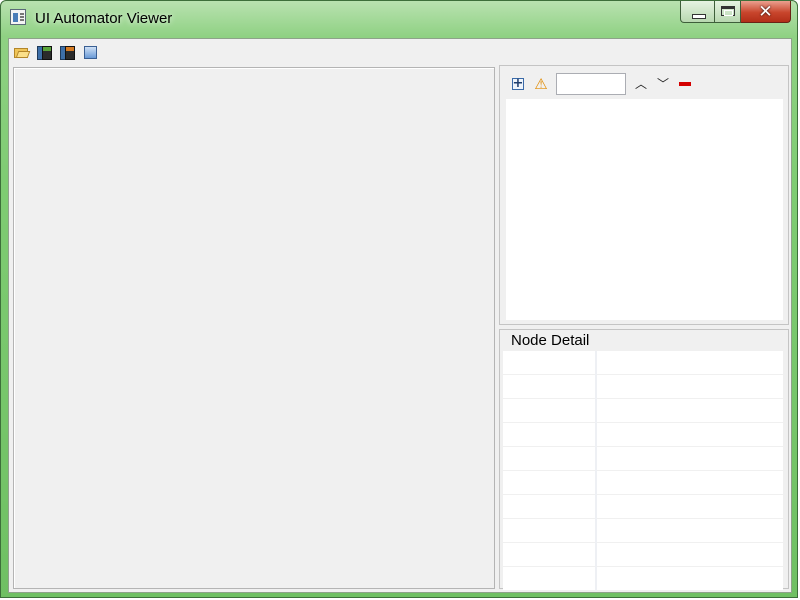 The image size is (800, 600). I want to click on app-icon, so click(18, 17).